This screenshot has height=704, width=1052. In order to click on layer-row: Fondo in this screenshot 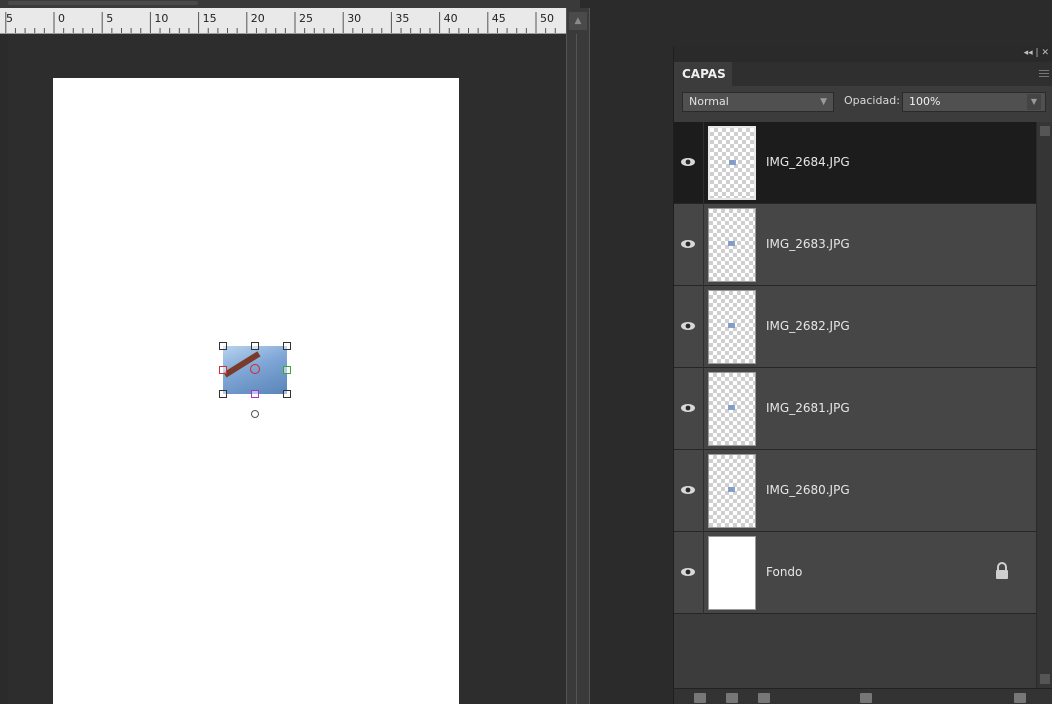, I will do `click(855, 573)`.